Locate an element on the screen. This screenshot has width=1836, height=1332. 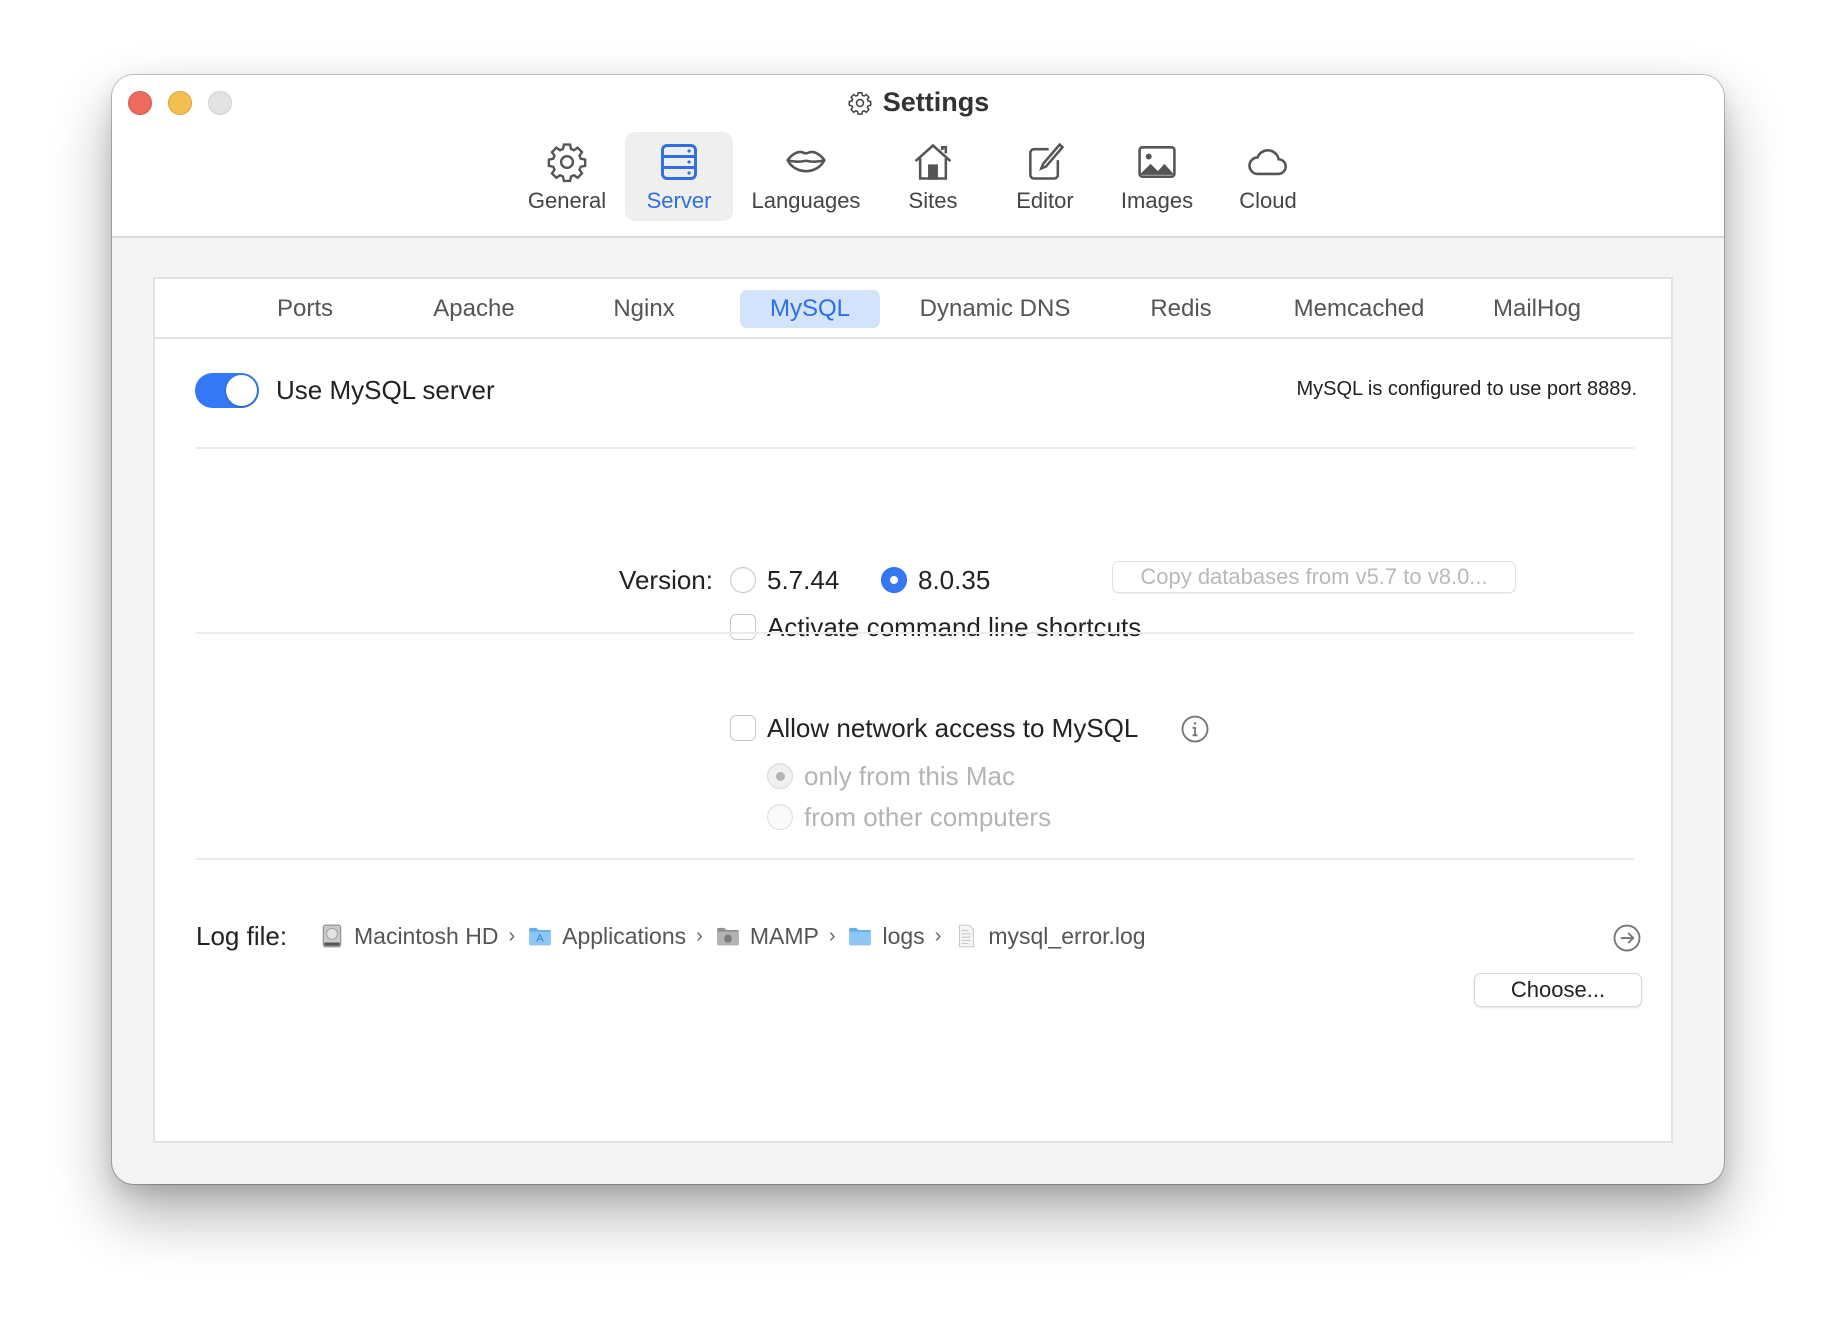
path-label: Macintosh HD is located at coordinates (426, 935).